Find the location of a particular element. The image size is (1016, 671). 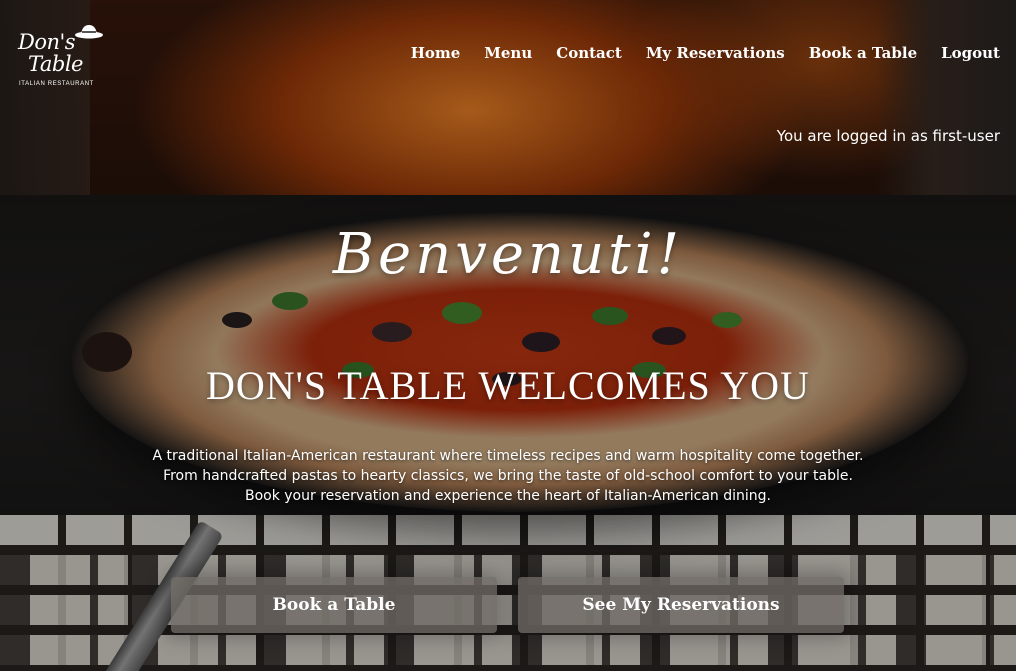

nav-my-reservations-link: My Reservations is located at coordinates (715, 53).